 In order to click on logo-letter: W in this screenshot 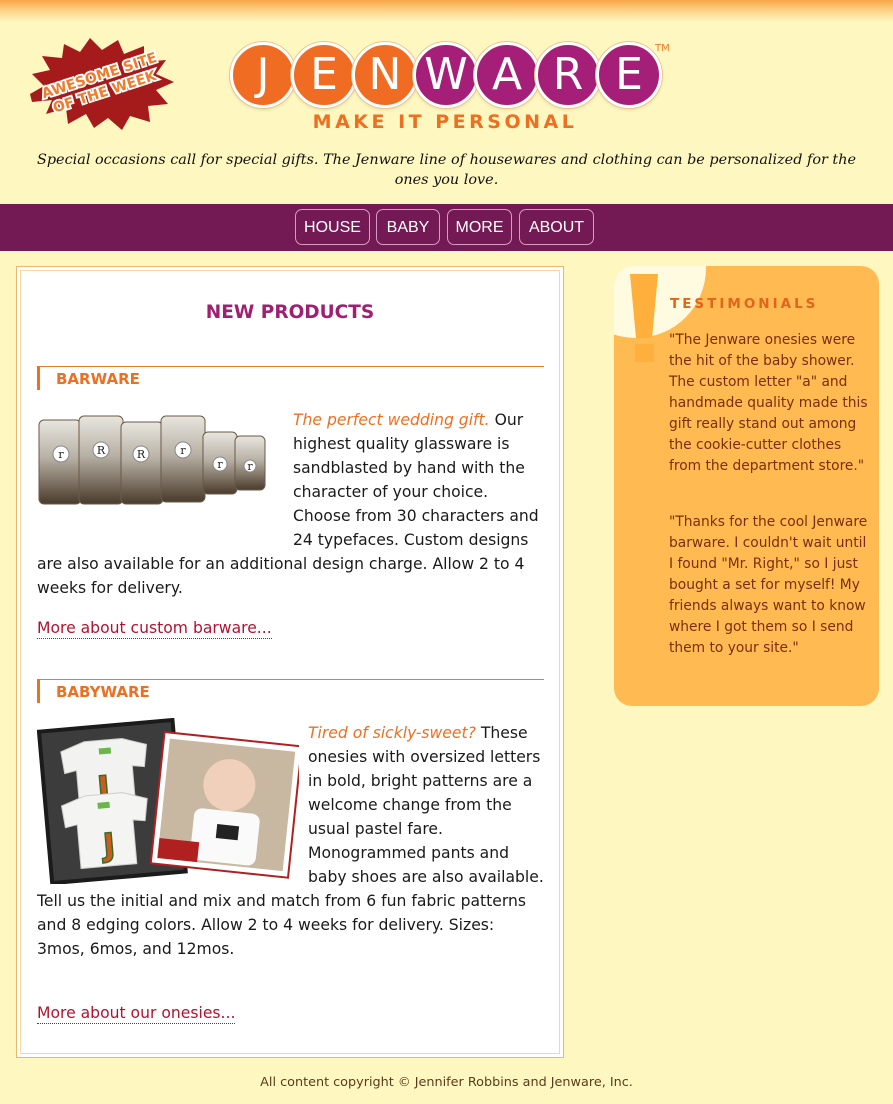, I will do `click(446, 75)`.